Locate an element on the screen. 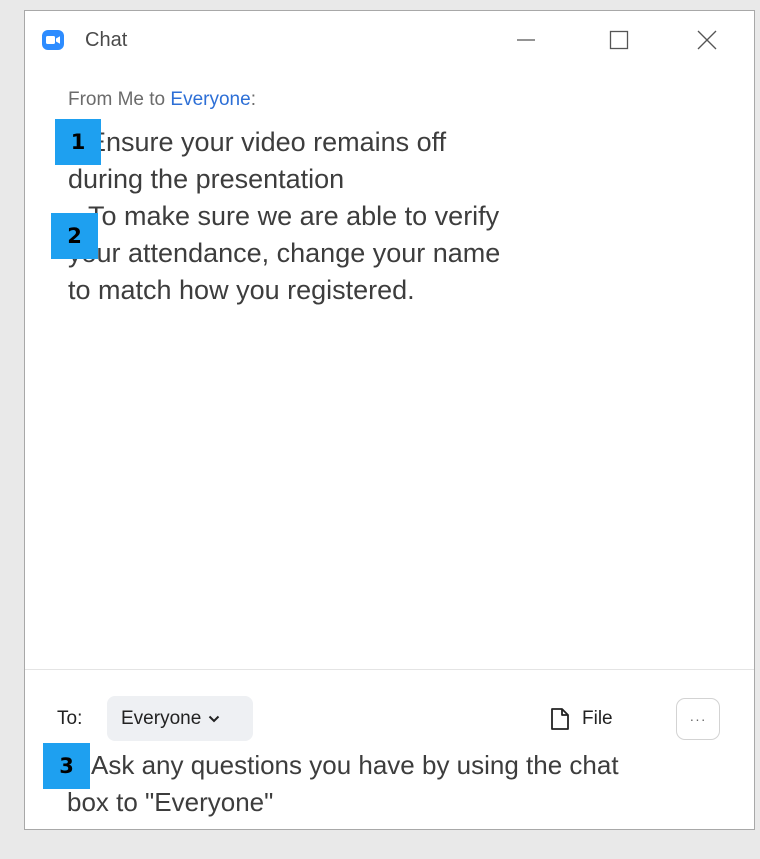 Image resolution: width=760 pixels, height=859 pixels. minimize-icon is located at coordinates (526, 40).